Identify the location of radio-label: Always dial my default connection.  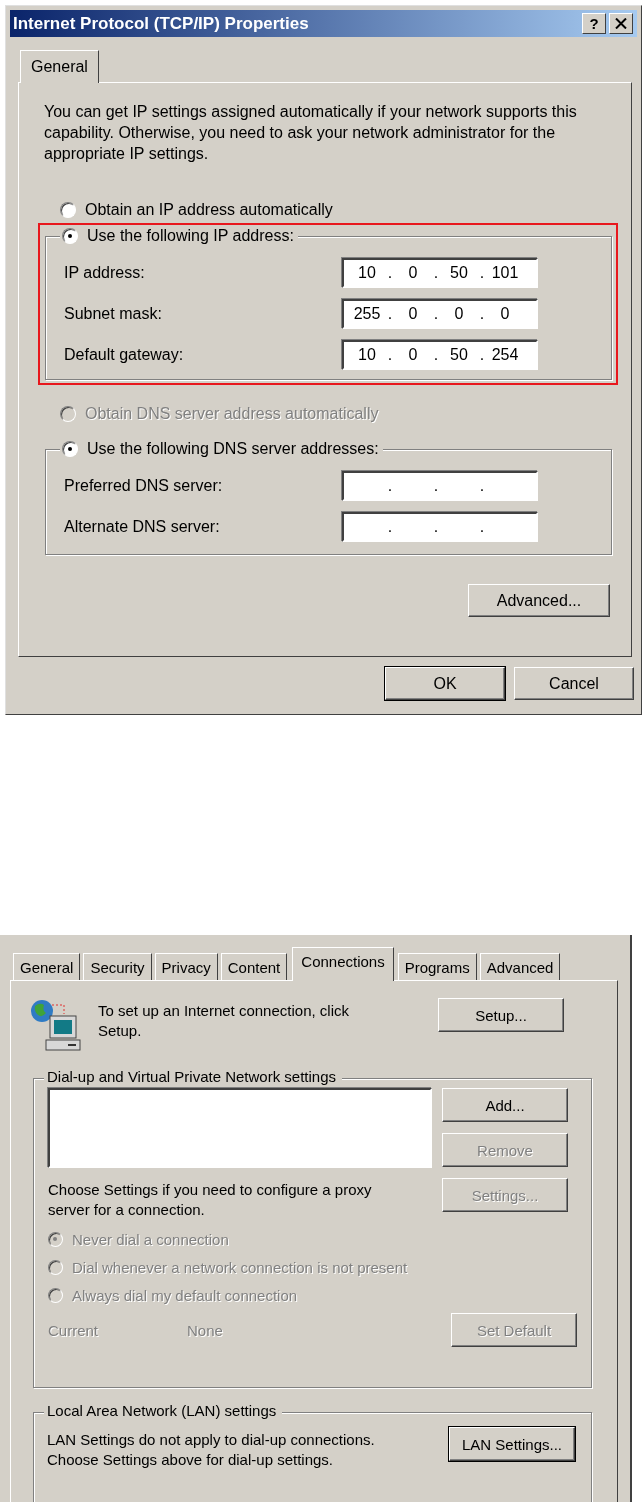
(185, 1295).